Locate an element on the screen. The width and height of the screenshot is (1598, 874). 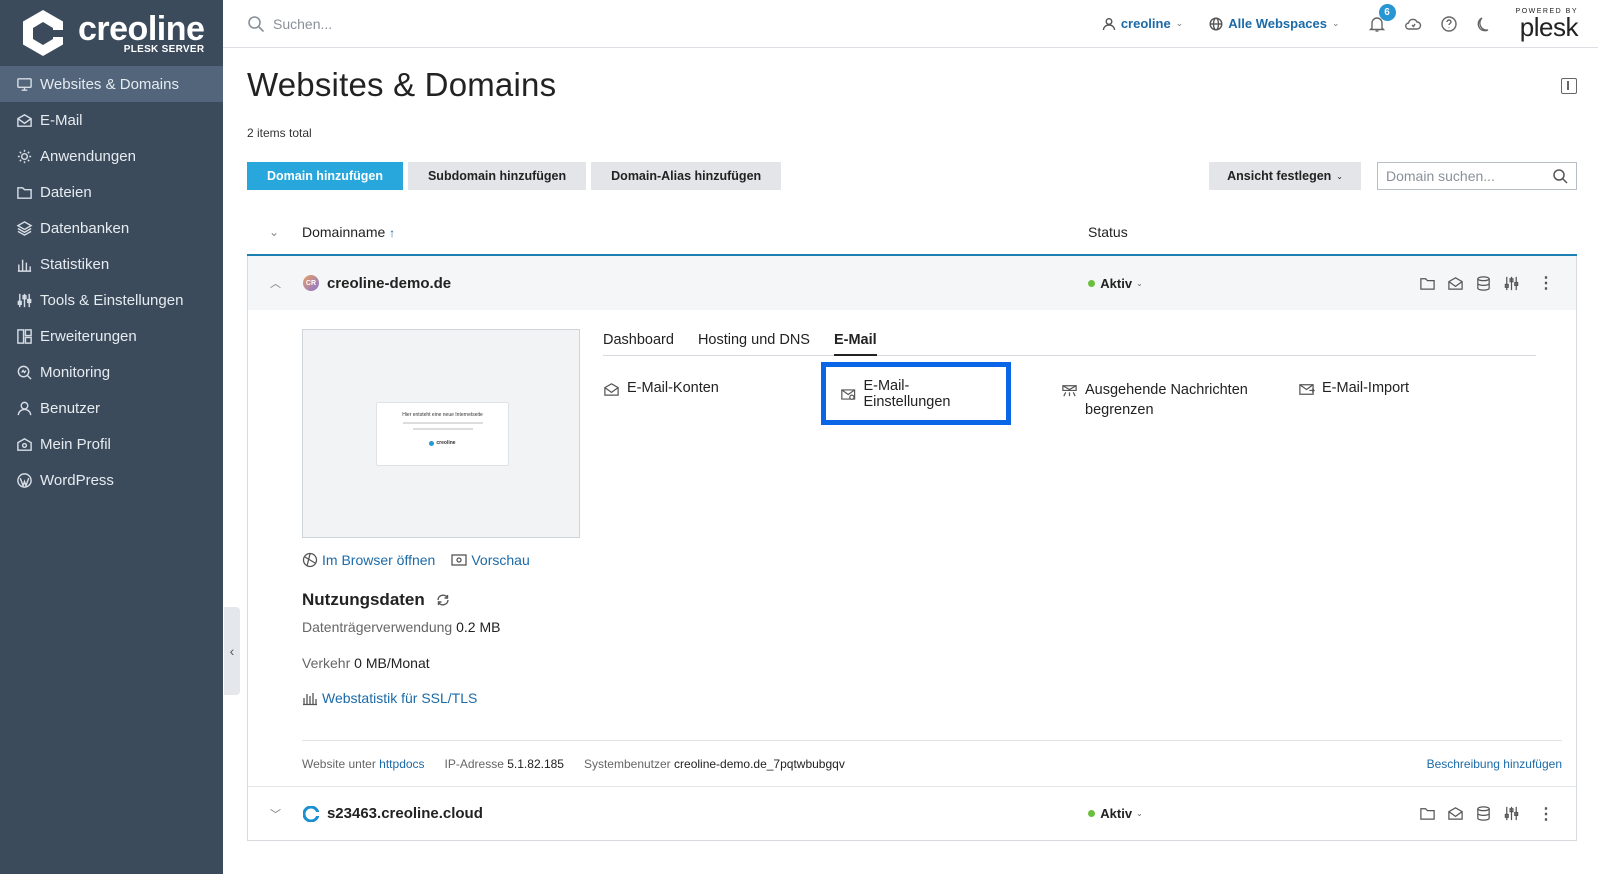
webstat-link-container: Webstatistik für SSL/TLS is located at coordinates (389, 698).